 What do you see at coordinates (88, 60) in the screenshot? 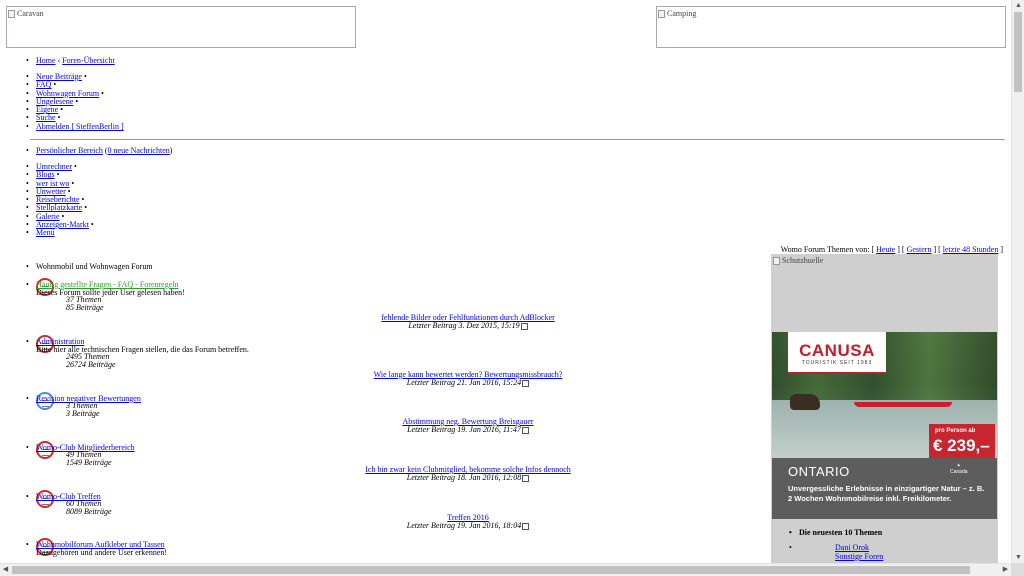
I see `breadcrumb-forum-index-link: Foren-Übersicht` at bounding box center [88, 60].